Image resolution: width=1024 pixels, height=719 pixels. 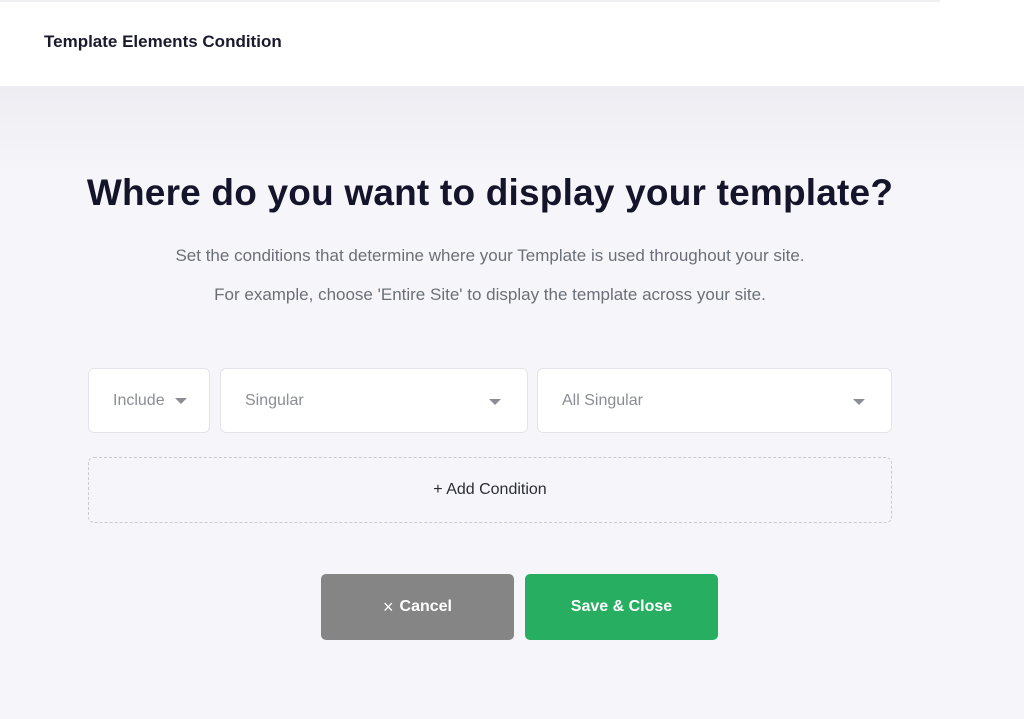 I want to click on include-select-value: Include, so click(x=139, y=400).